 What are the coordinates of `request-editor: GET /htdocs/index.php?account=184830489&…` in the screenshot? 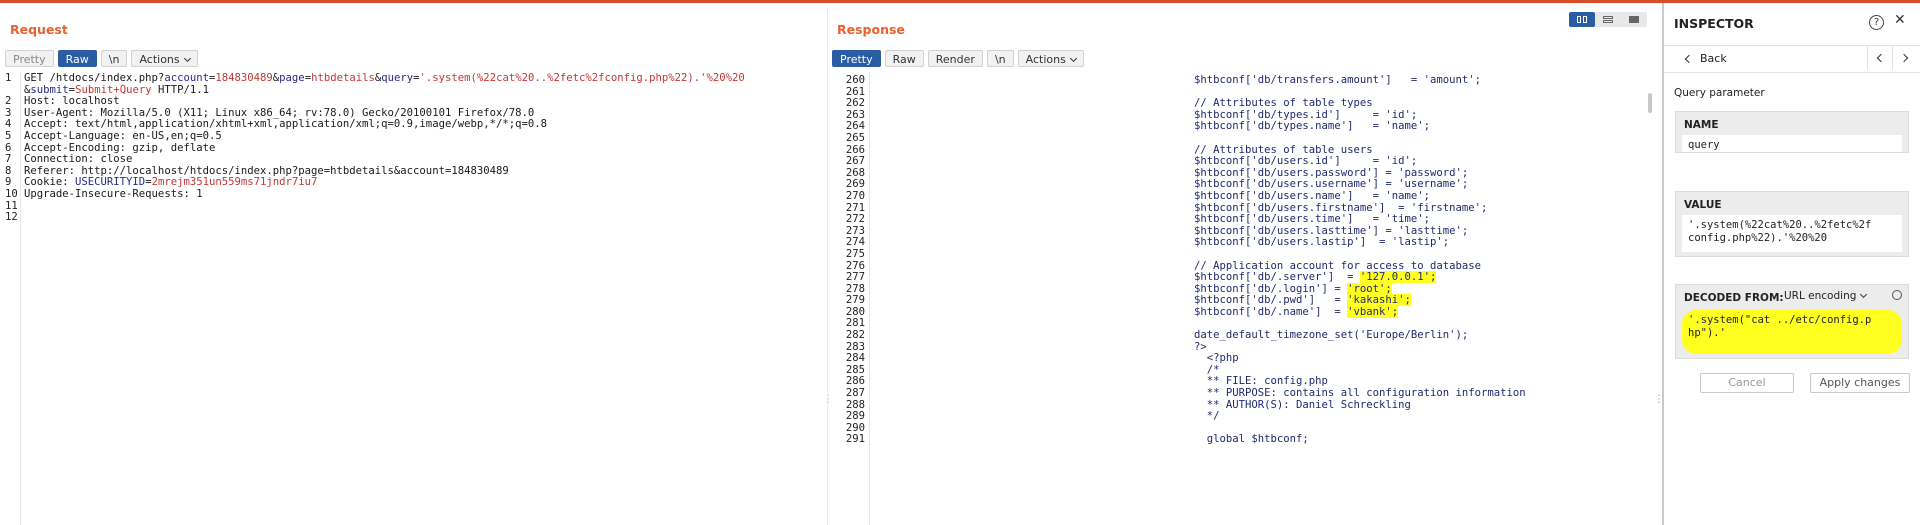 It's located at (419, 137).